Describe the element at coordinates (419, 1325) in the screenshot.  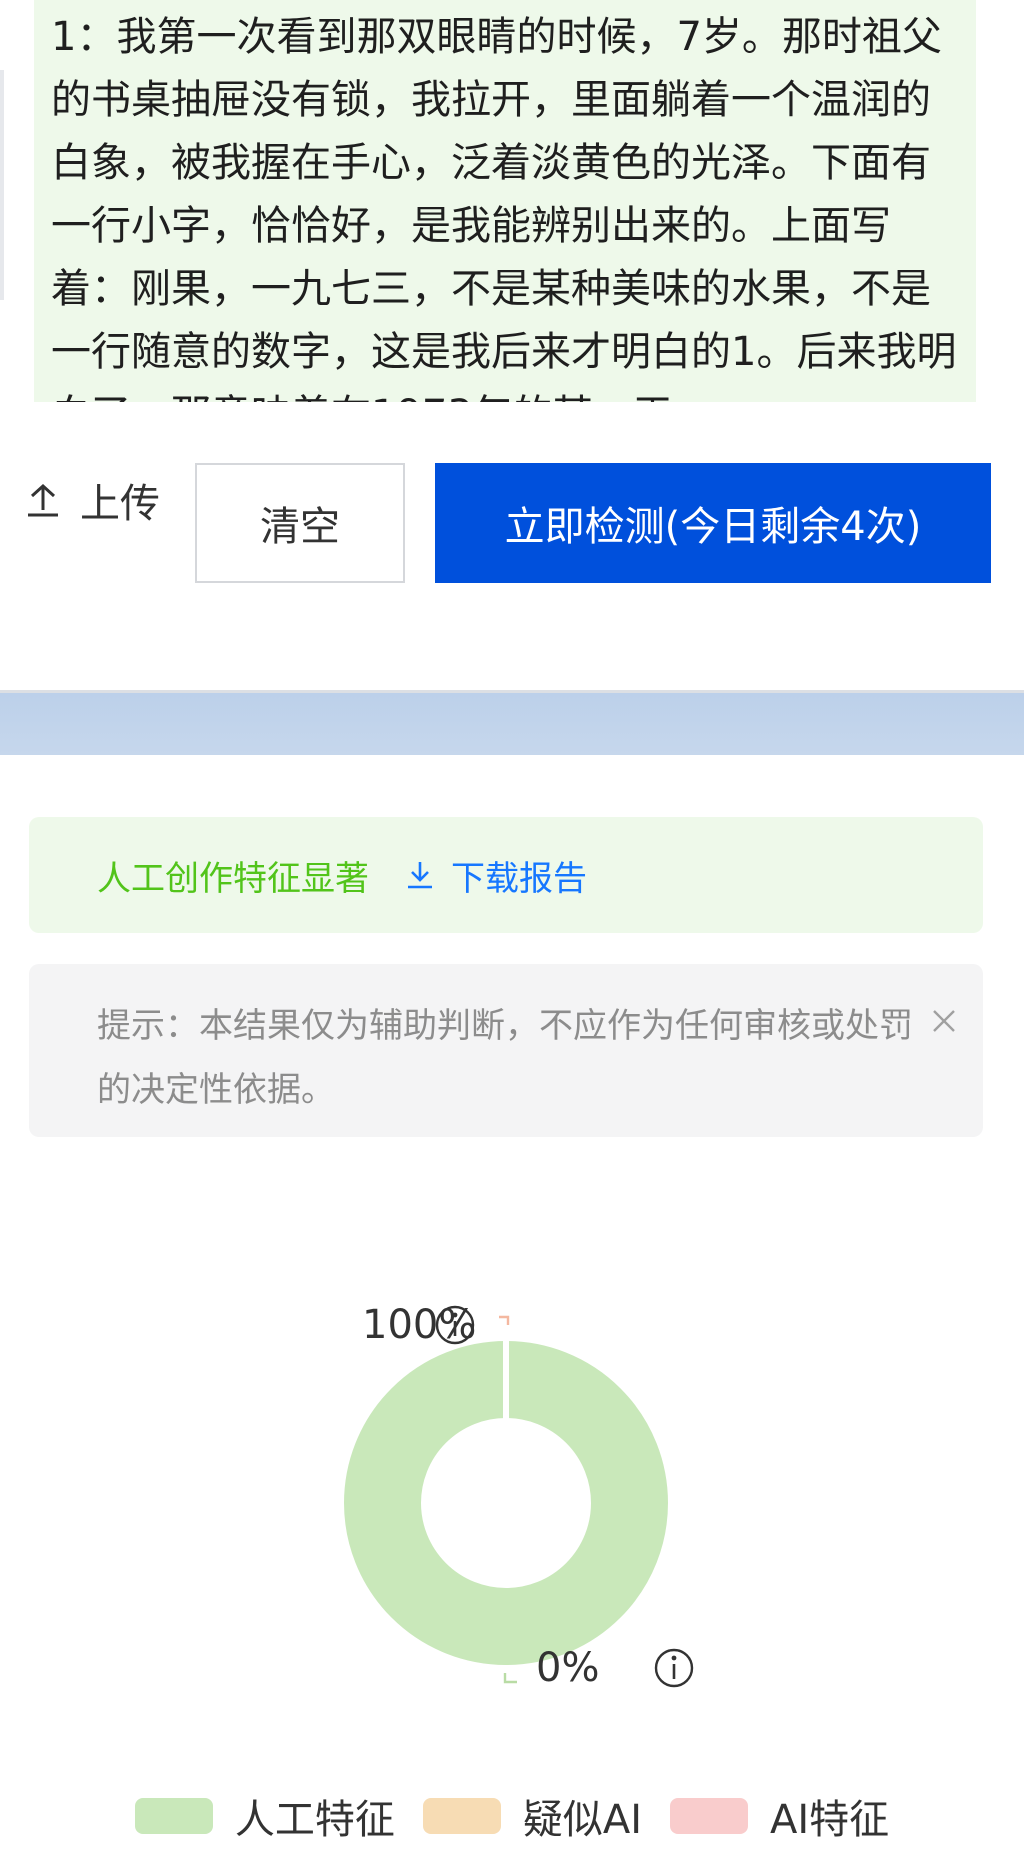
I see `donut-data-label: 100%` at that location.